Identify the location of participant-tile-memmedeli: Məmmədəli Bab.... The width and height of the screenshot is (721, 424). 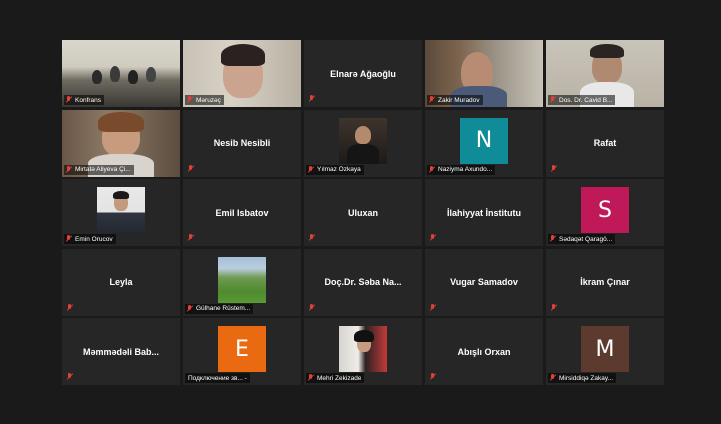
(121, 351).